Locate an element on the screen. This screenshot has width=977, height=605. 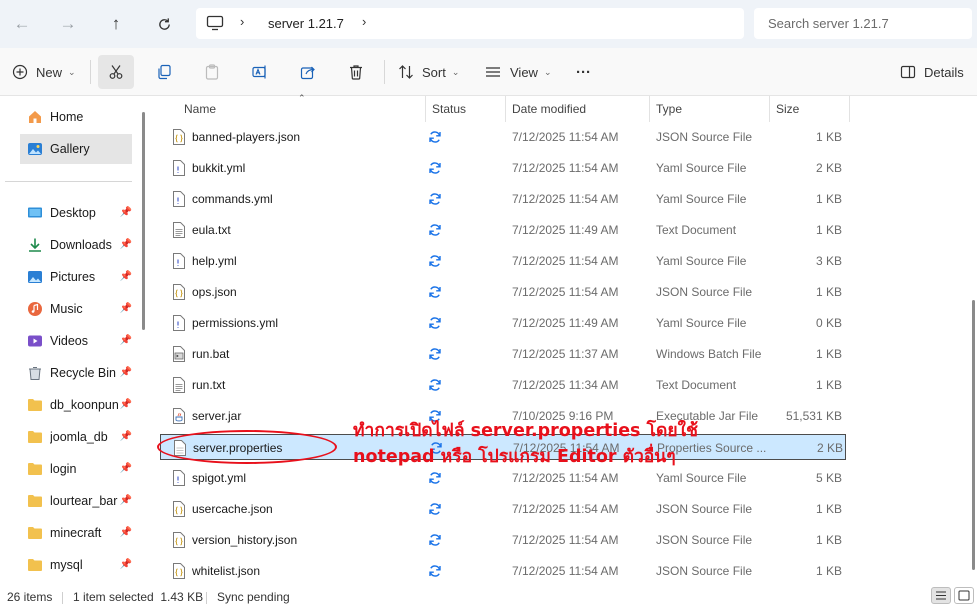
sidebar-item-music: Music 📌 is located at coordinates (76, 309).